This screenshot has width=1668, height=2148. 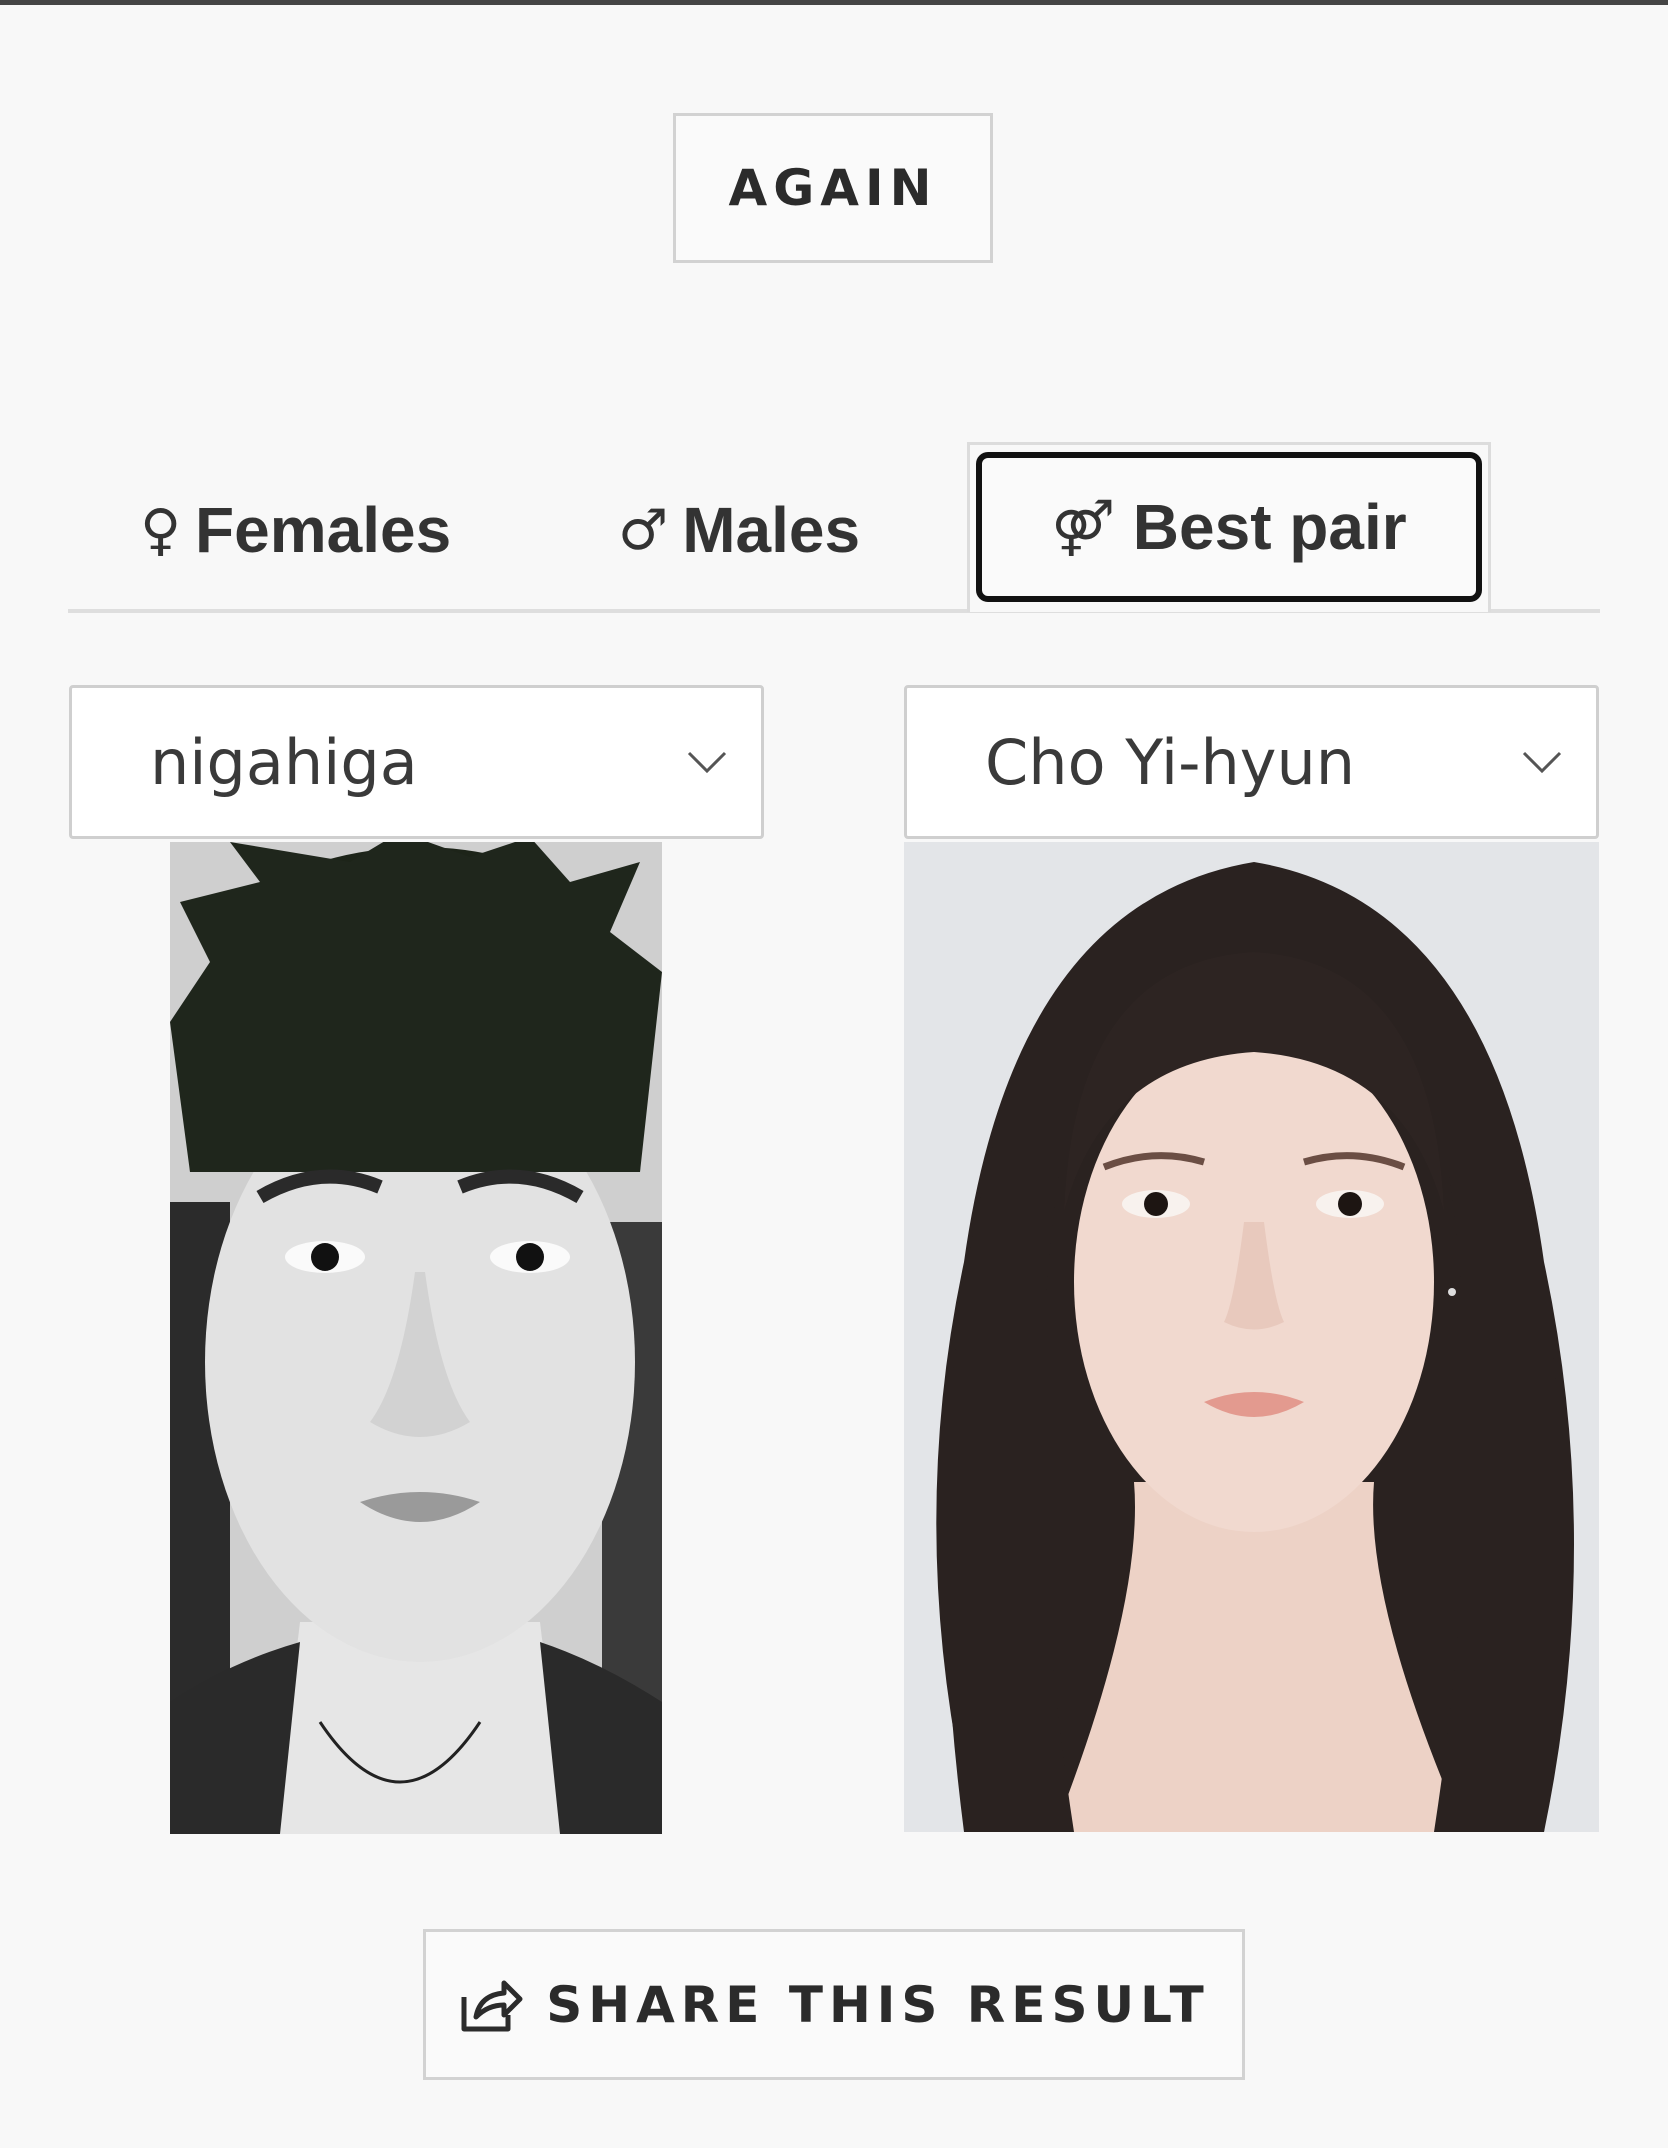 I want to click on top-divider, so click(x=834, y=2).